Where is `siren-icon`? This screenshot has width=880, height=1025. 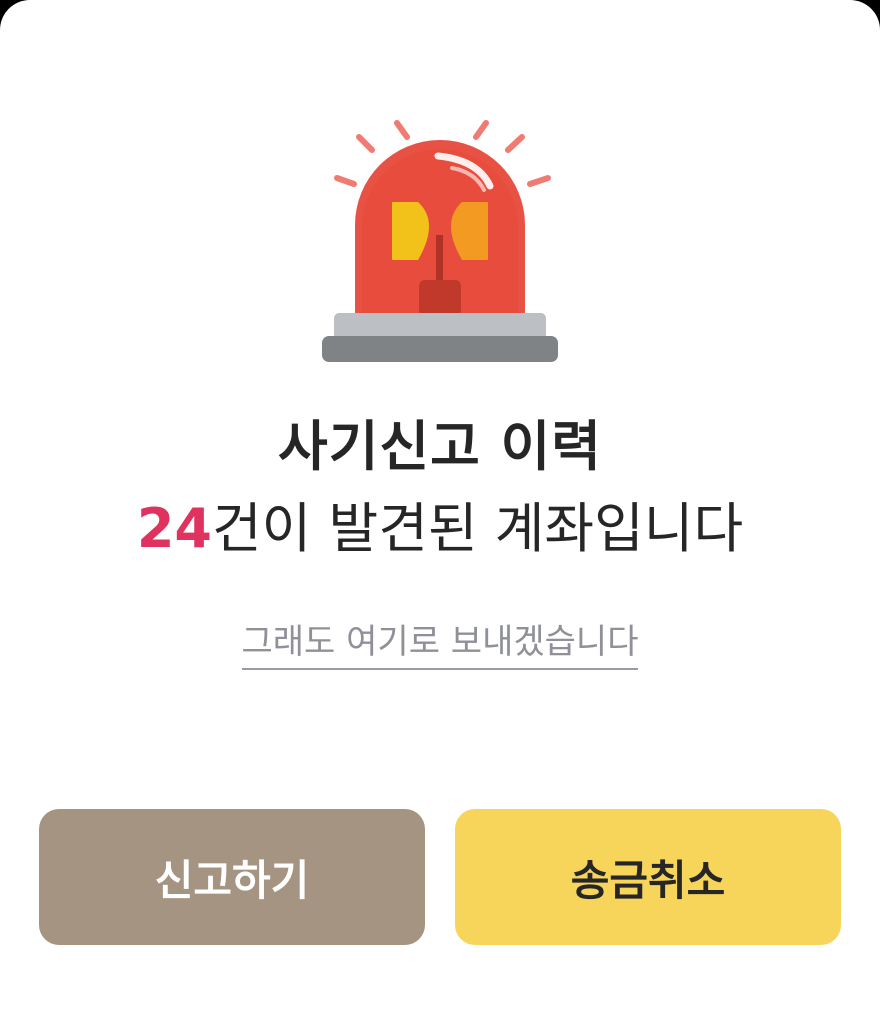
siren-icon is located at coordinates (440, 240).